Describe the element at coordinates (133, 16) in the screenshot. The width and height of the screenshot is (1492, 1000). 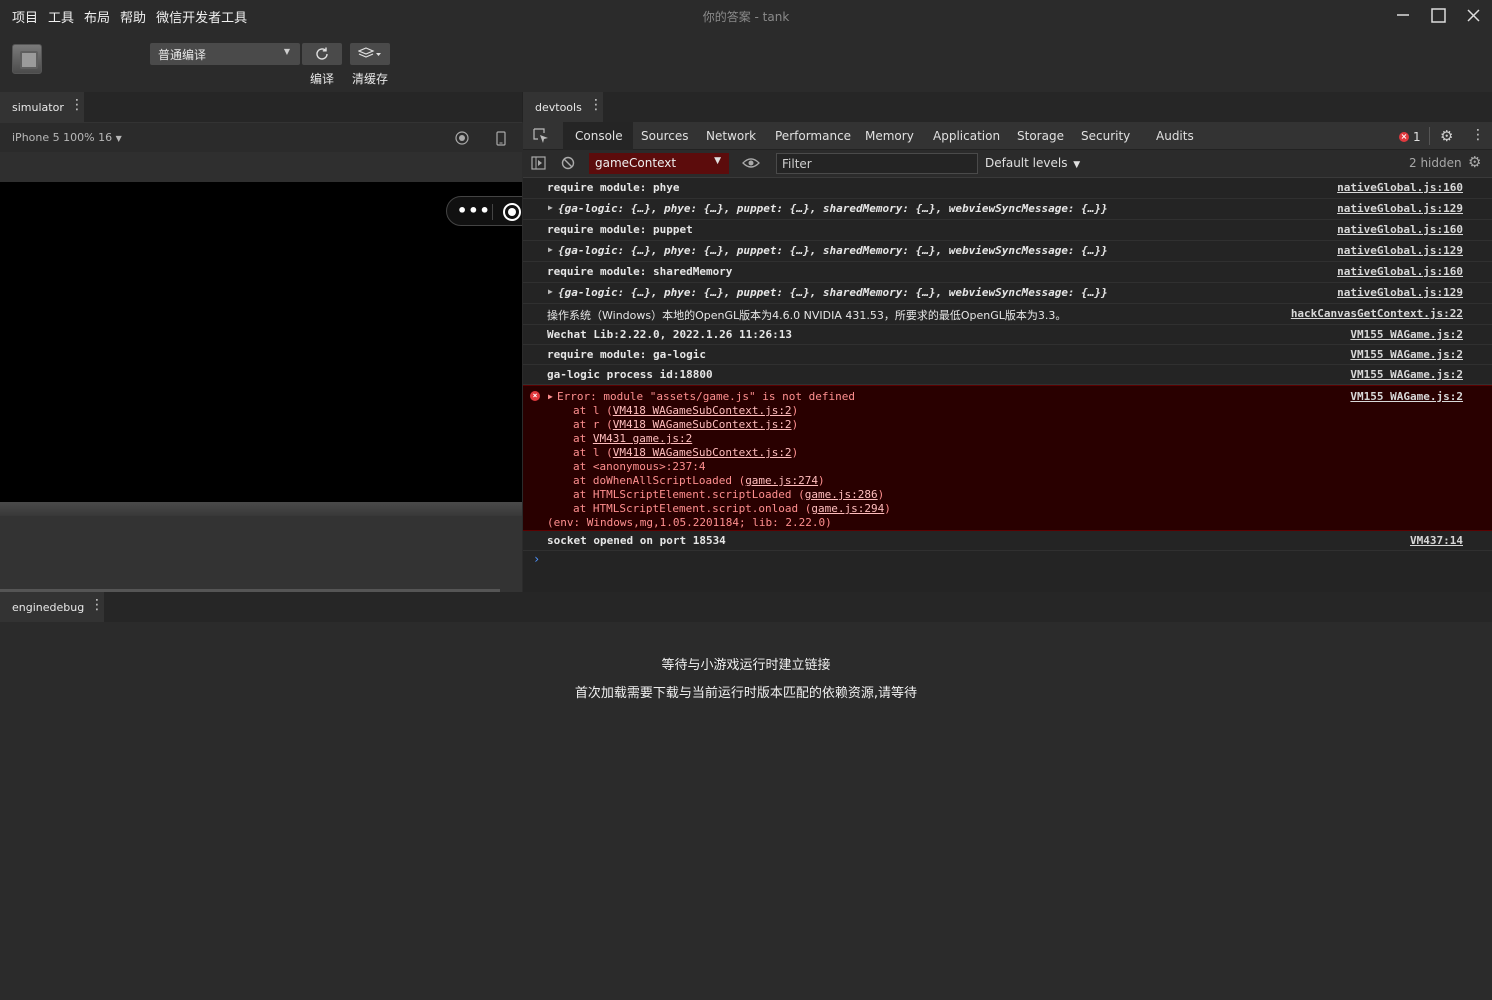
I see `menu-item-help: 帮助` at that location.